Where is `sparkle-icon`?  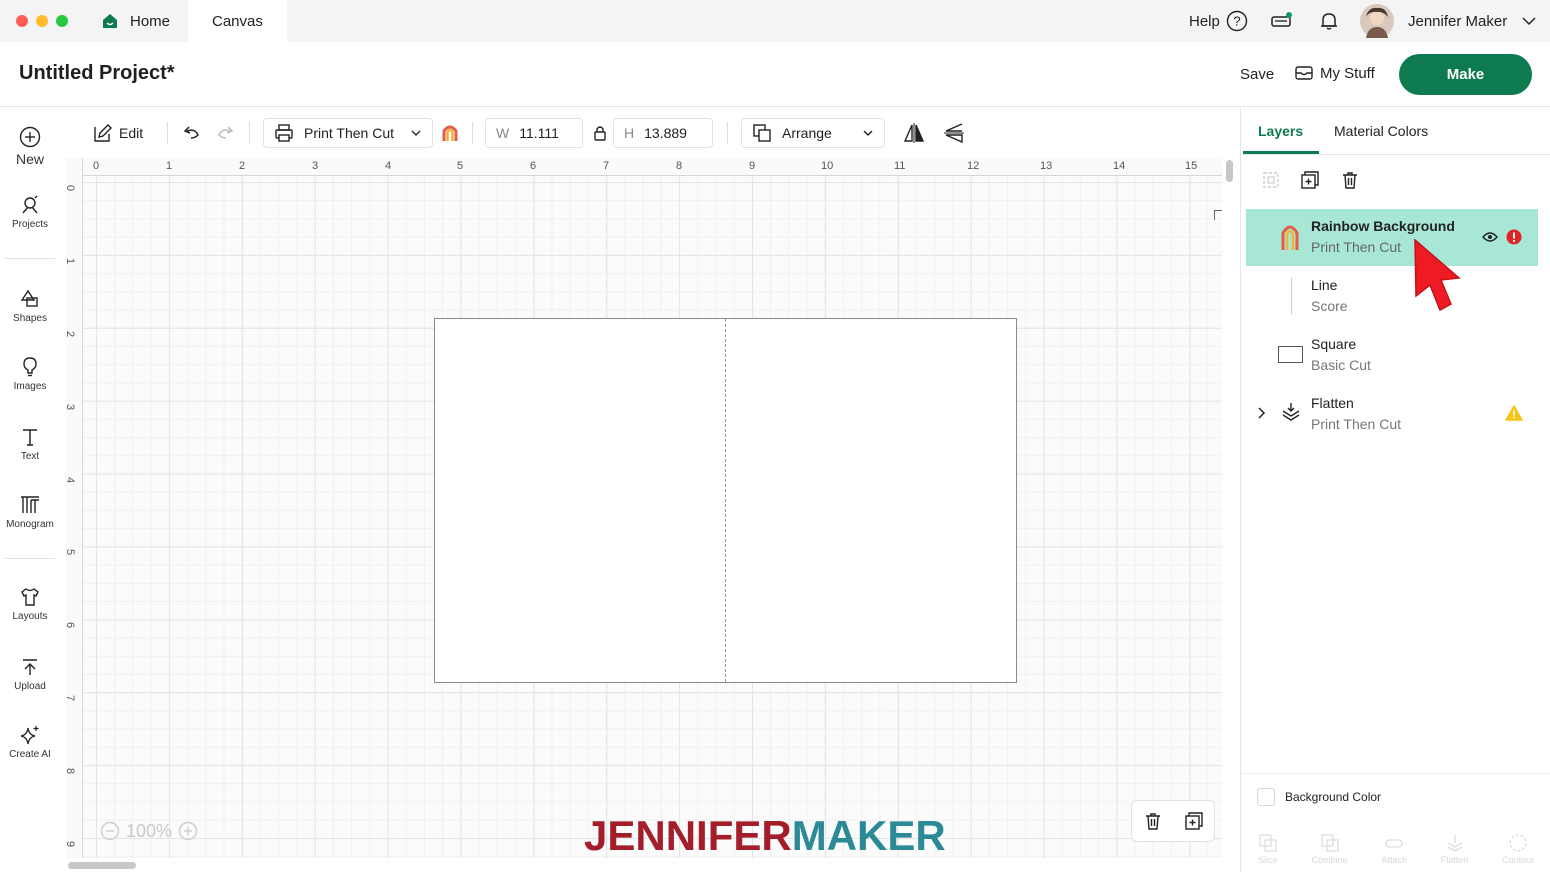 sparkle-icon is located at coordinates (29, 735).